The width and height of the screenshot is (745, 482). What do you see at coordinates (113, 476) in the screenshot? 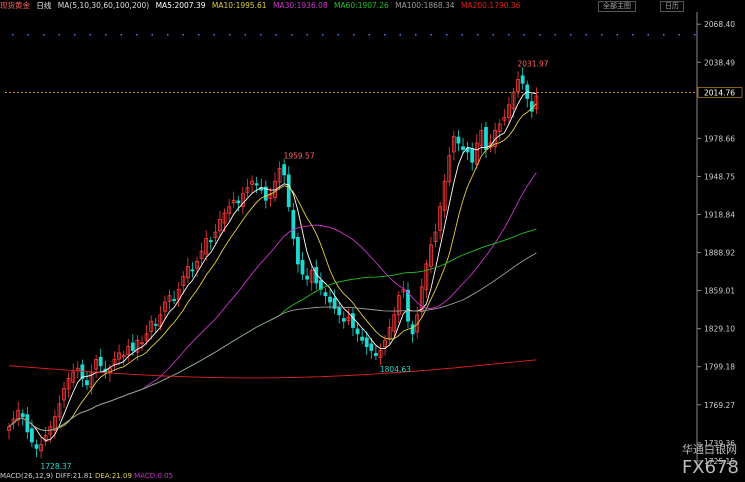
I see `dea-value: DEA:21.09` at bounding box center [113, 476].